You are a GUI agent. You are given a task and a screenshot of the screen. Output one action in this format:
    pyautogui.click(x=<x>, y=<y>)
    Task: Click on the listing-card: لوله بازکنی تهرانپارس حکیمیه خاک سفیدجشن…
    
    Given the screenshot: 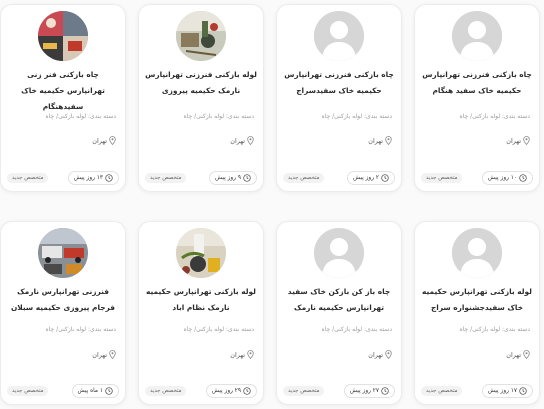 What is the action you would take?
    pyautogui.click(x=477, y=313)
    